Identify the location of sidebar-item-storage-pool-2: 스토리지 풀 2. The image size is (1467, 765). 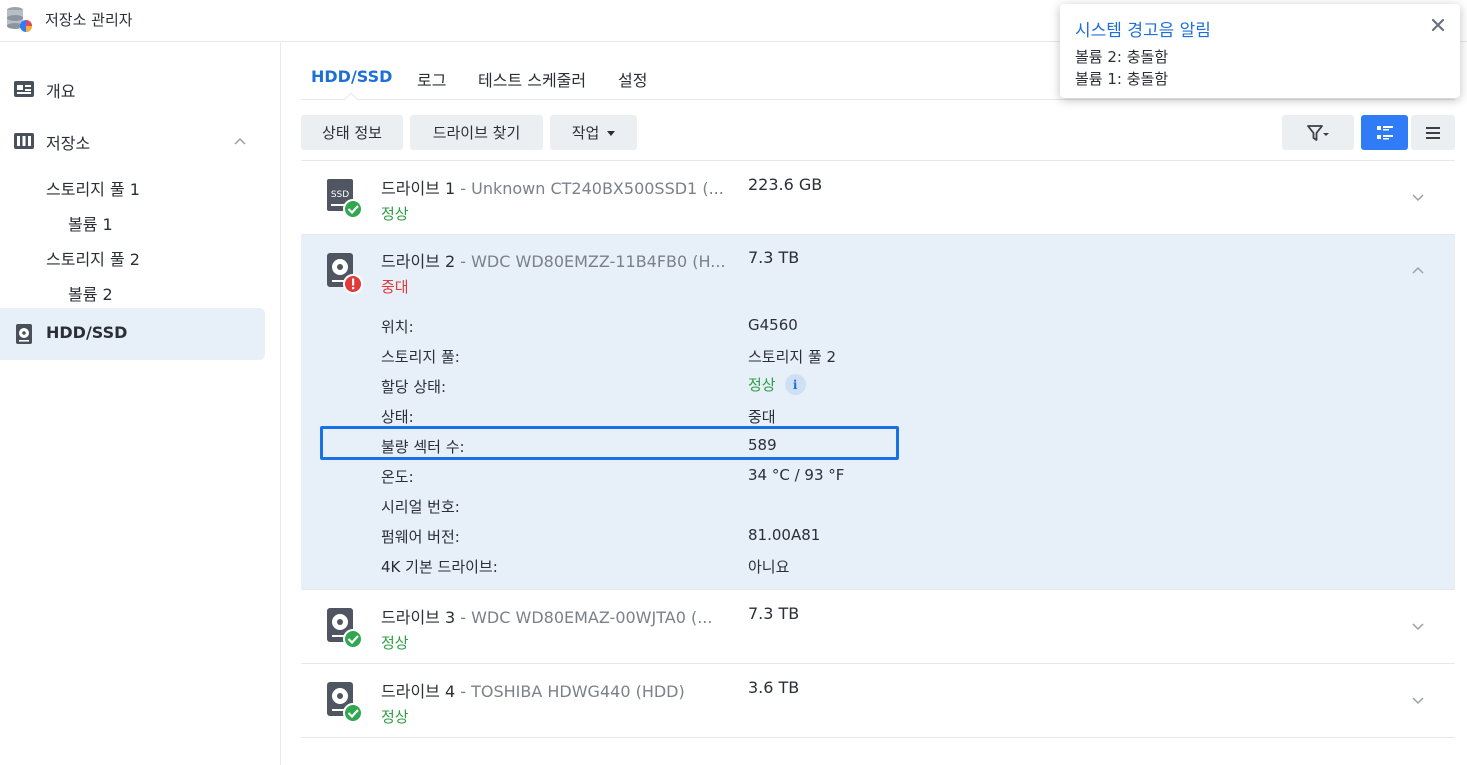
(93, 258).